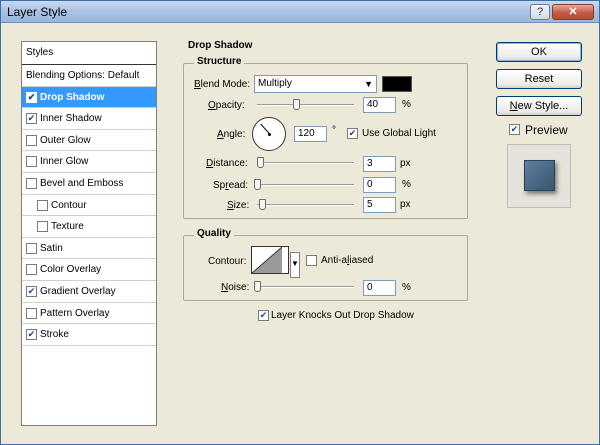 The image size is (600, 445). Describe the element at coordinates (379, 164) in the screenshot. I see `distance-input: 3` at that location.